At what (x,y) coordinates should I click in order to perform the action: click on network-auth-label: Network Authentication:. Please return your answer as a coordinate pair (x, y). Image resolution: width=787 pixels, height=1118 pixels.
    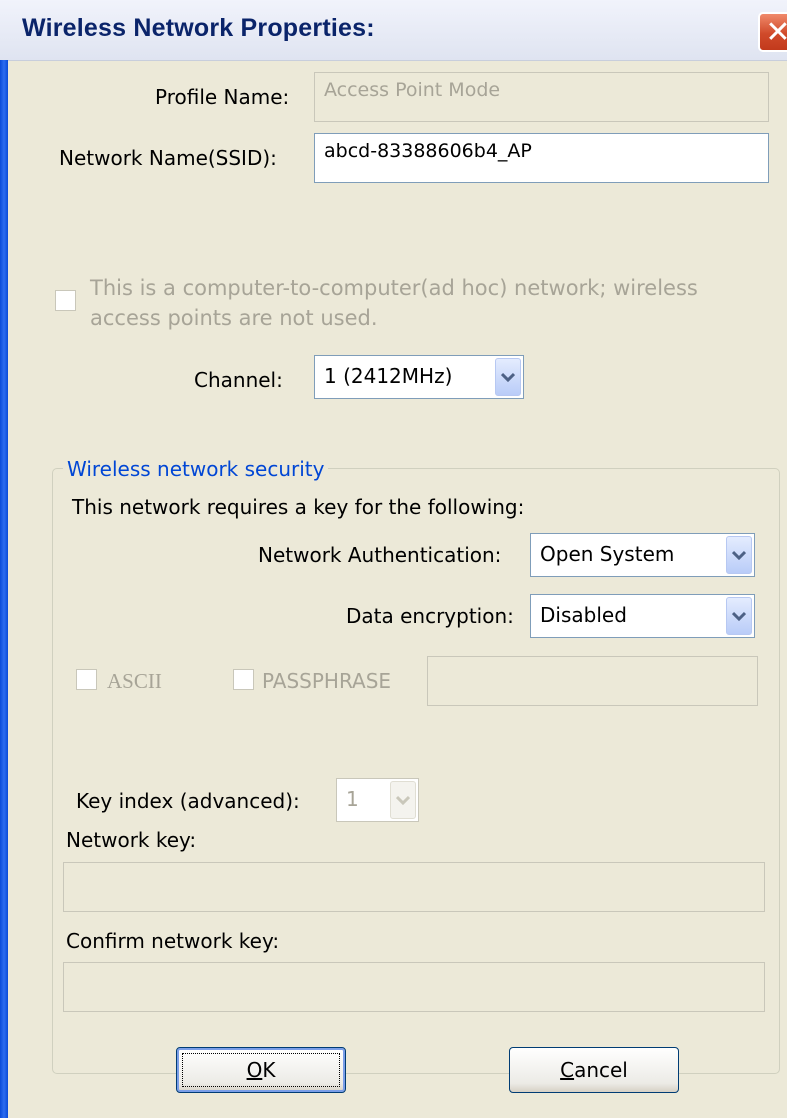
    Looking at the image, I should click on (380, 555).